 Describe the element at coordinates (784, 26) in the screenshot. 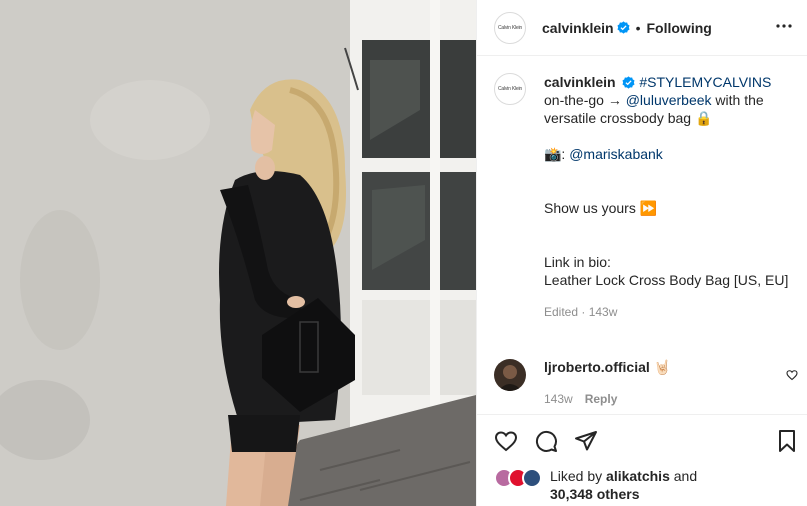

I see `more-options-icon` at that location.